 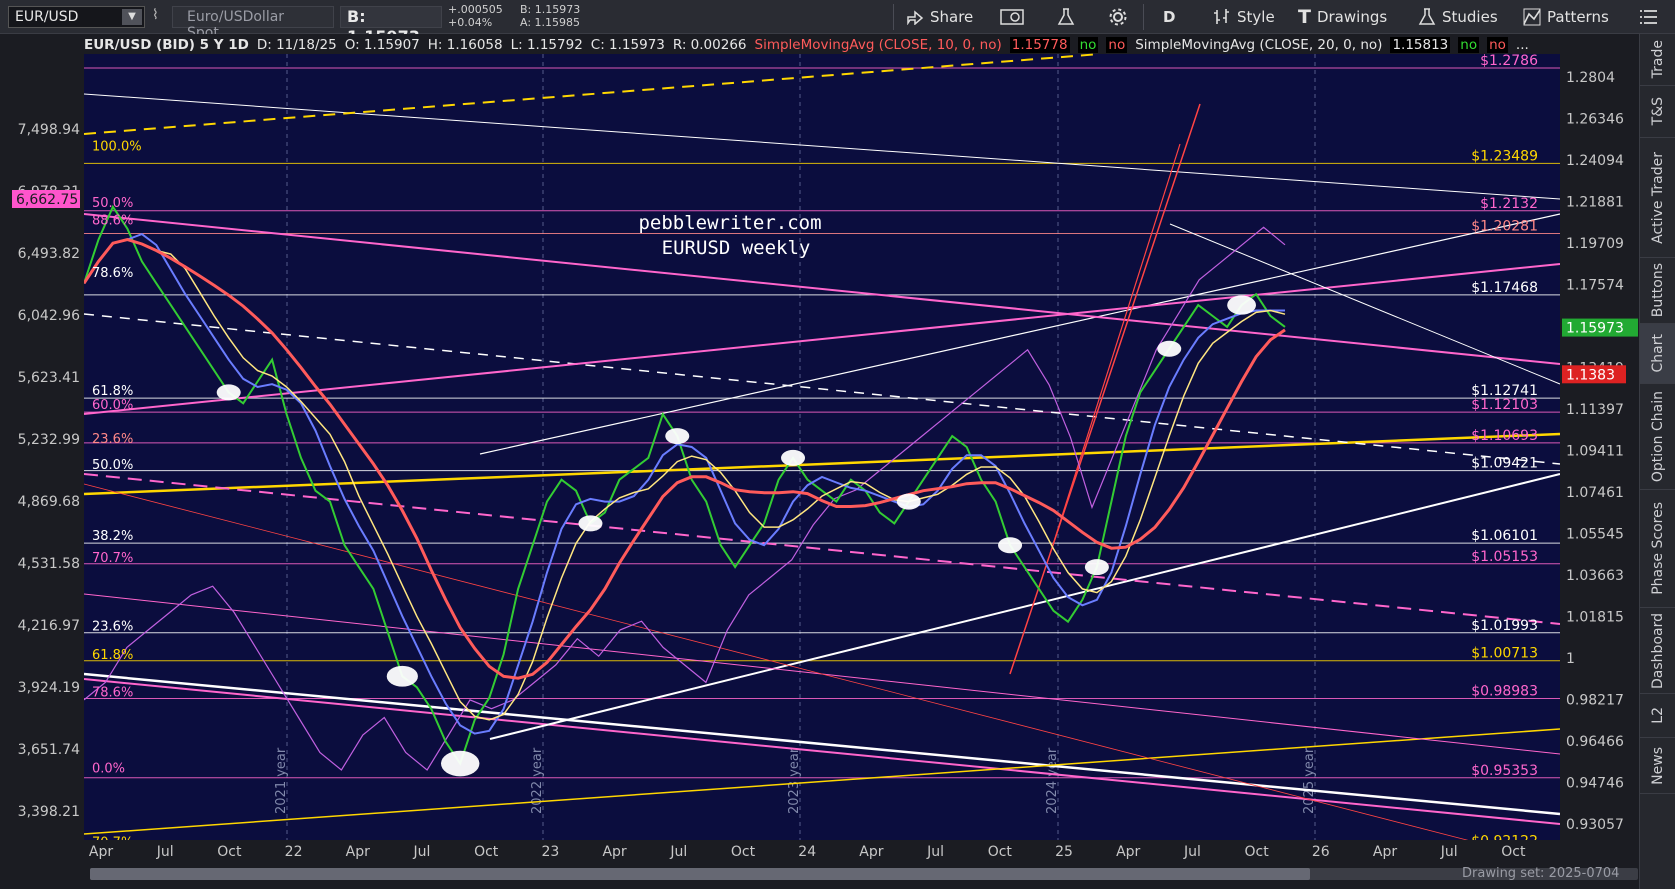 What do you see at coordinates (1352, 17) in the screenshot?
I see `drawings-label: Drawings` at bounding box center [1352, 17].